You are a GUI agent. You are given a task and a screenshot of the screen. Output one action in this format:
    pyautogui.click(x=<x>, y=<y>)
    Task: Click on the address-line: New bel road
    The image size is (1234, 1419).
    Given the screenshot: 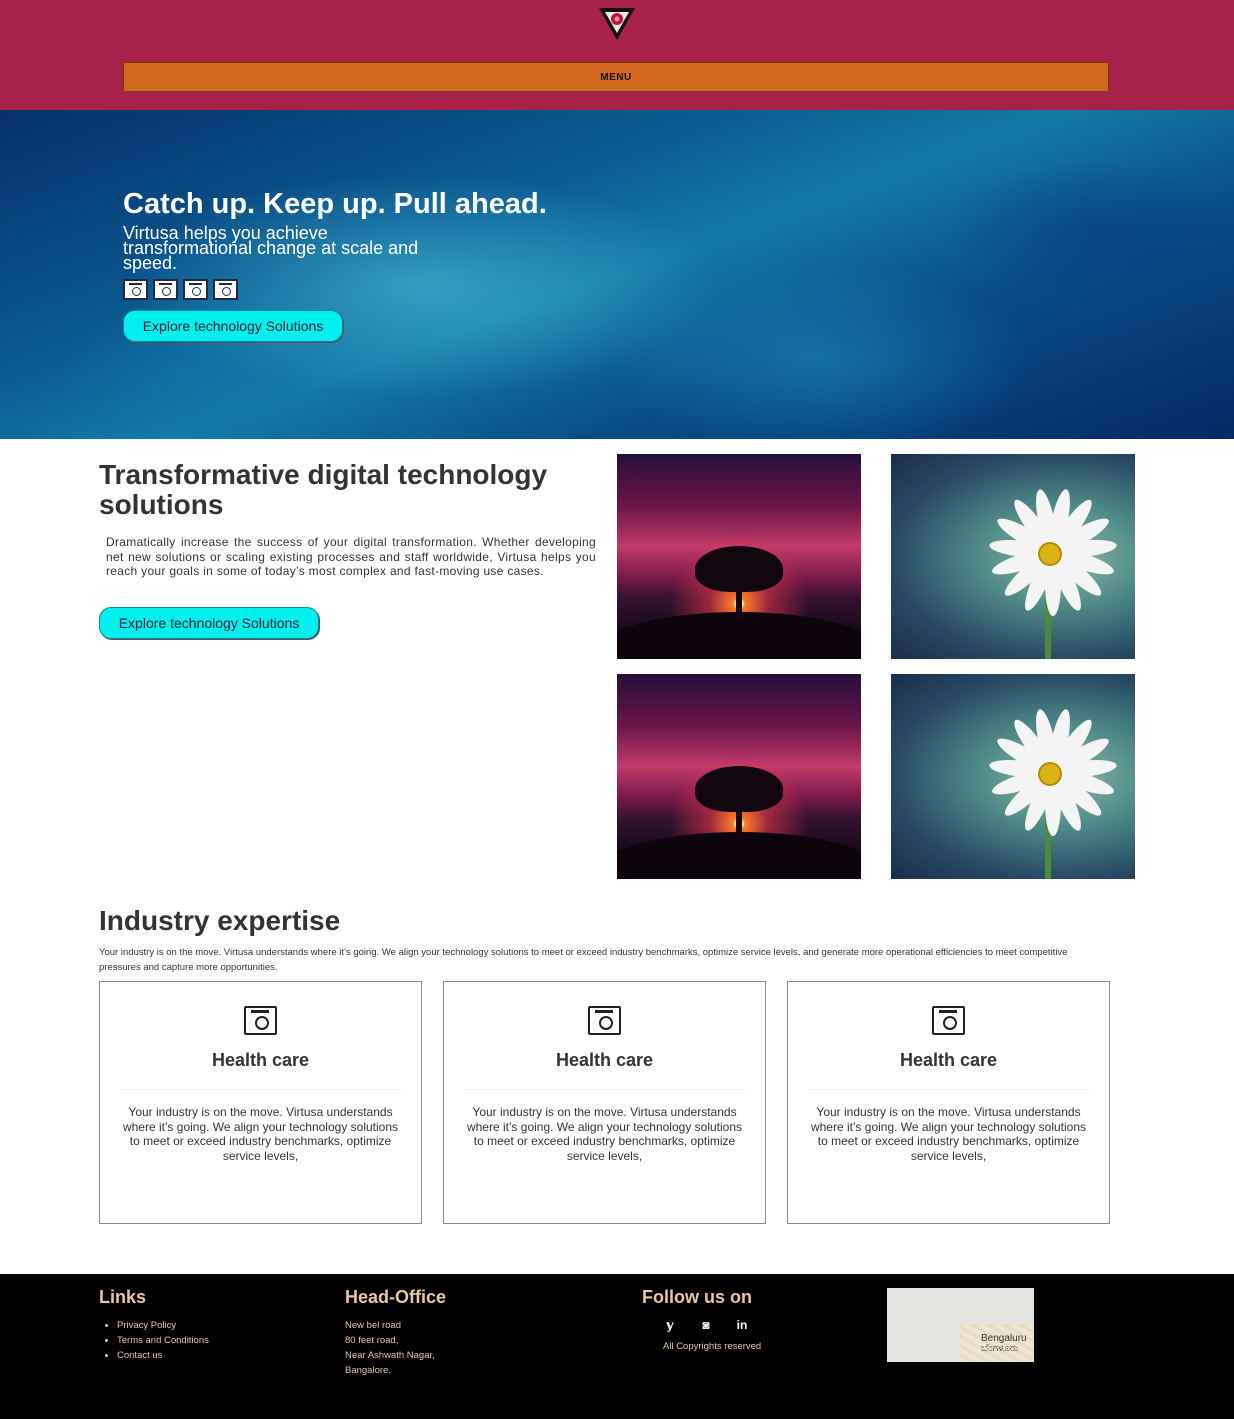 What is the action you would take?
    pyautogui.click(x=373, y=1325)
    